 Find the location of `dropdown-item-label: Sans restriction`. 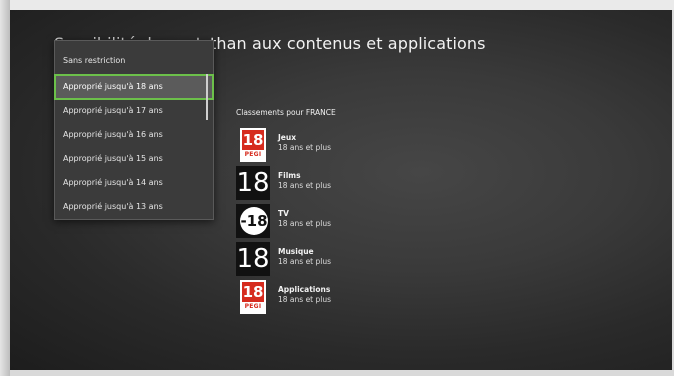

dropdown-item-label: Sans restriction is located at coordinates (94, 60).